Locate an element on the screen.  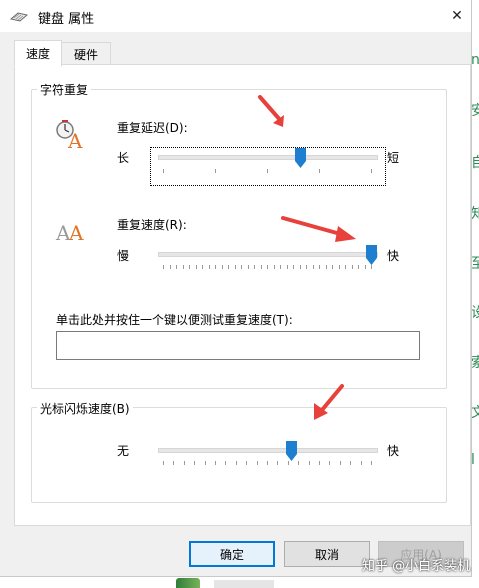
ok-button: 确定 is located at coordinates (232, 554).